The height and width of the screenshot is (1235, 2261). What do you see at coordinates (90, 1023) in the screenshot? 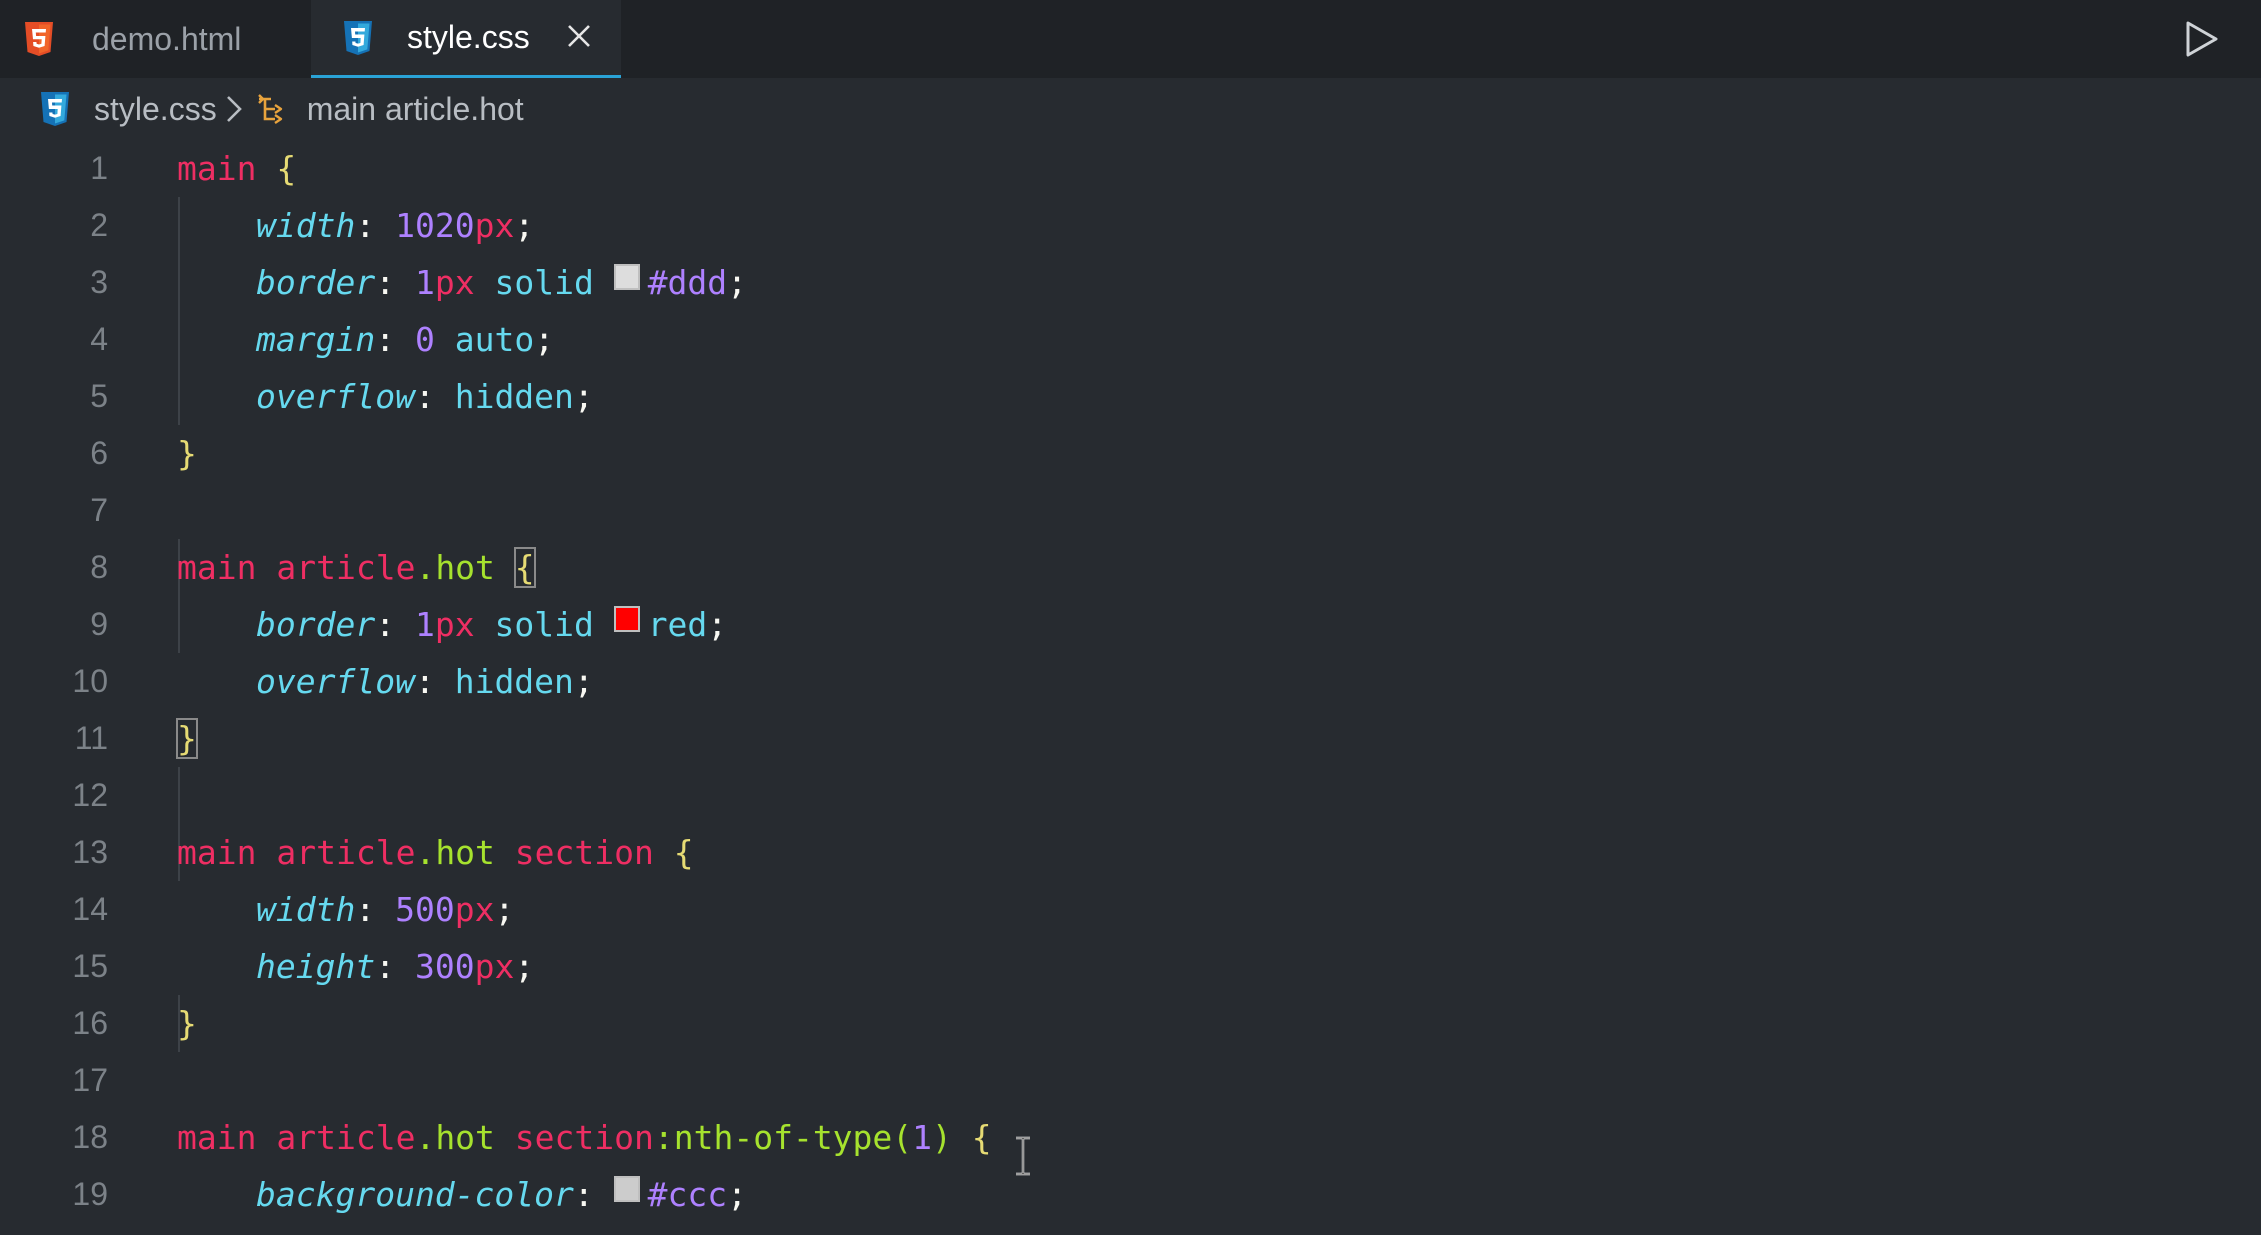
I see `line-number: 16` at bounding box center [90, 1023].